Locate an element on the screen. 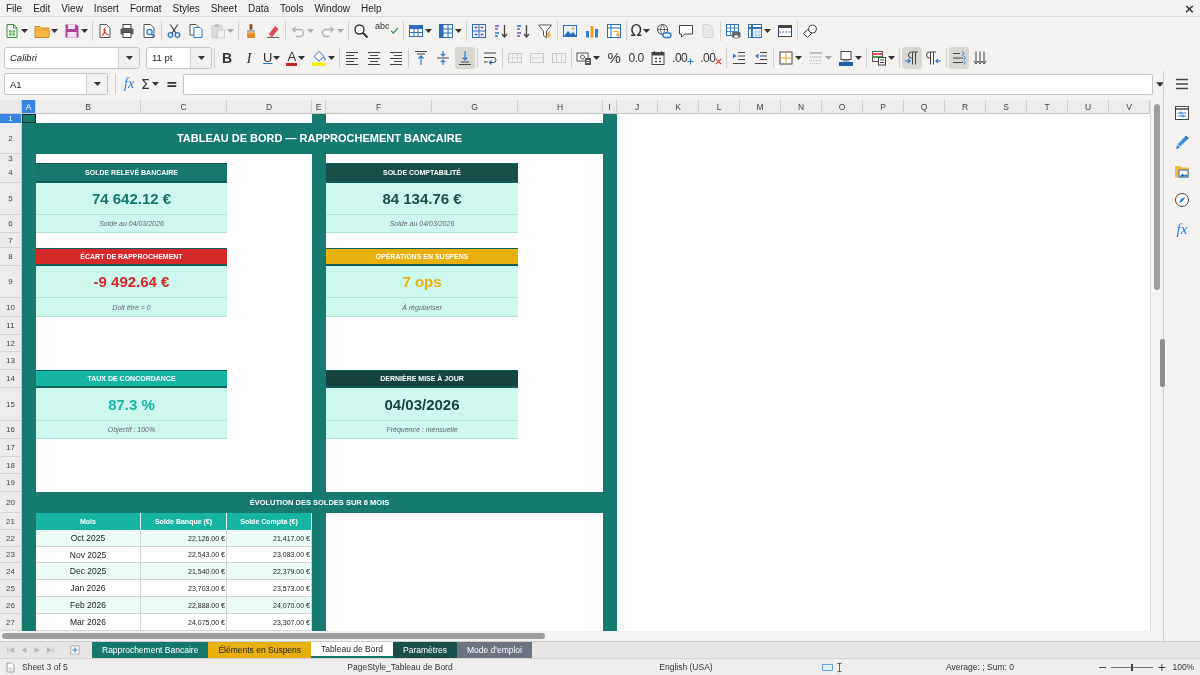  sheet-tab: Tableau de Bord is located at coordinates (352, 650).